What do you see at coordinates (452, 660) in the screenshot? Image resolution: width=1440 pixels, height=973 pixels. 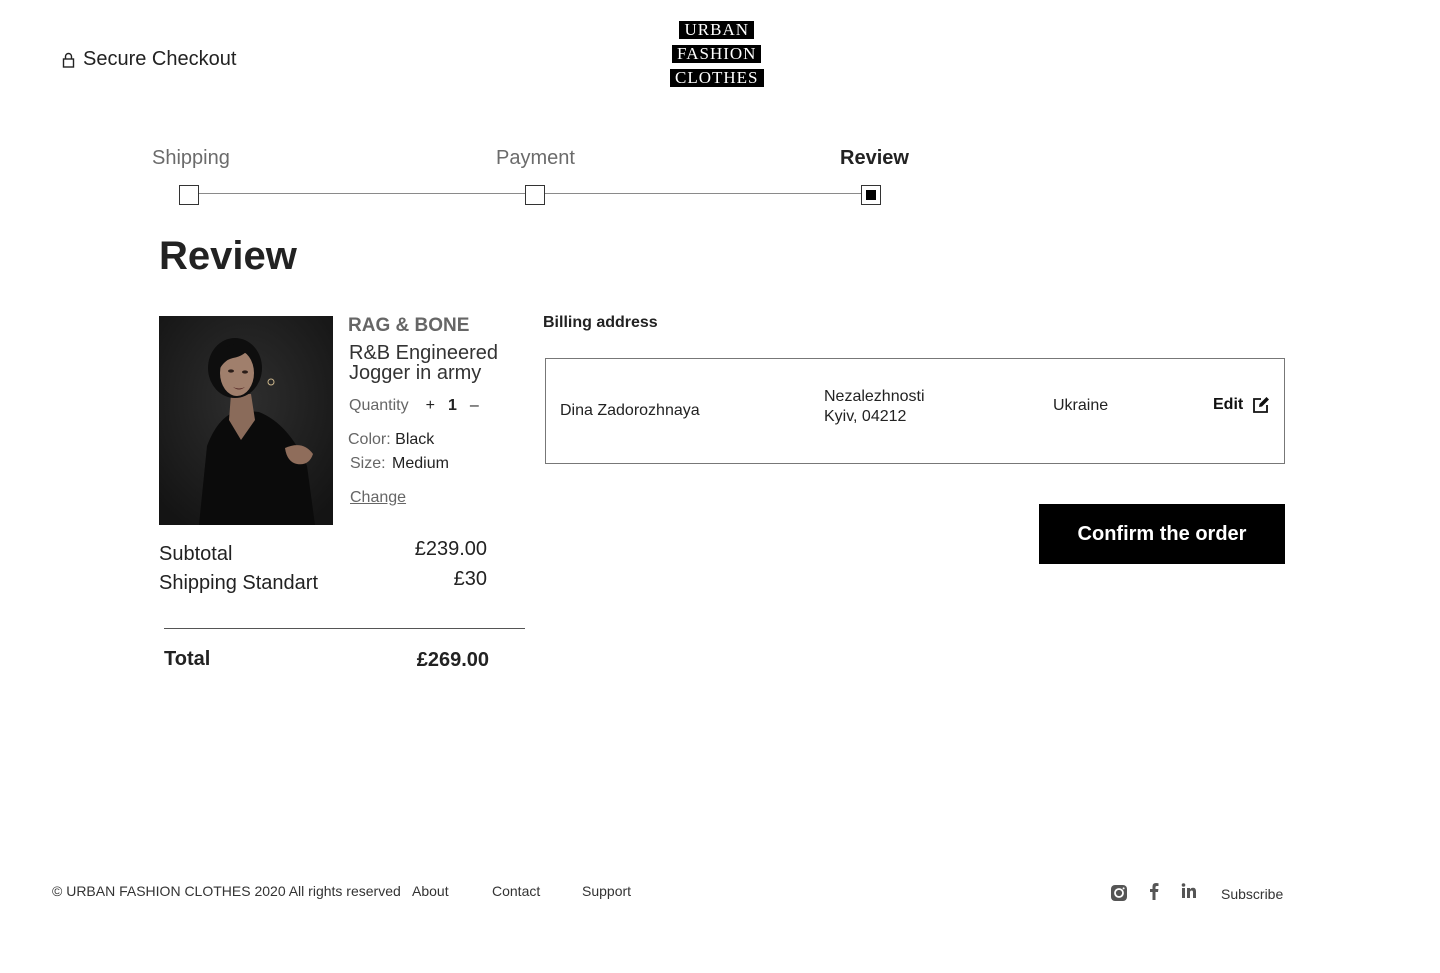 I see `total-value: £269.00` at bounding box center [452, 660].